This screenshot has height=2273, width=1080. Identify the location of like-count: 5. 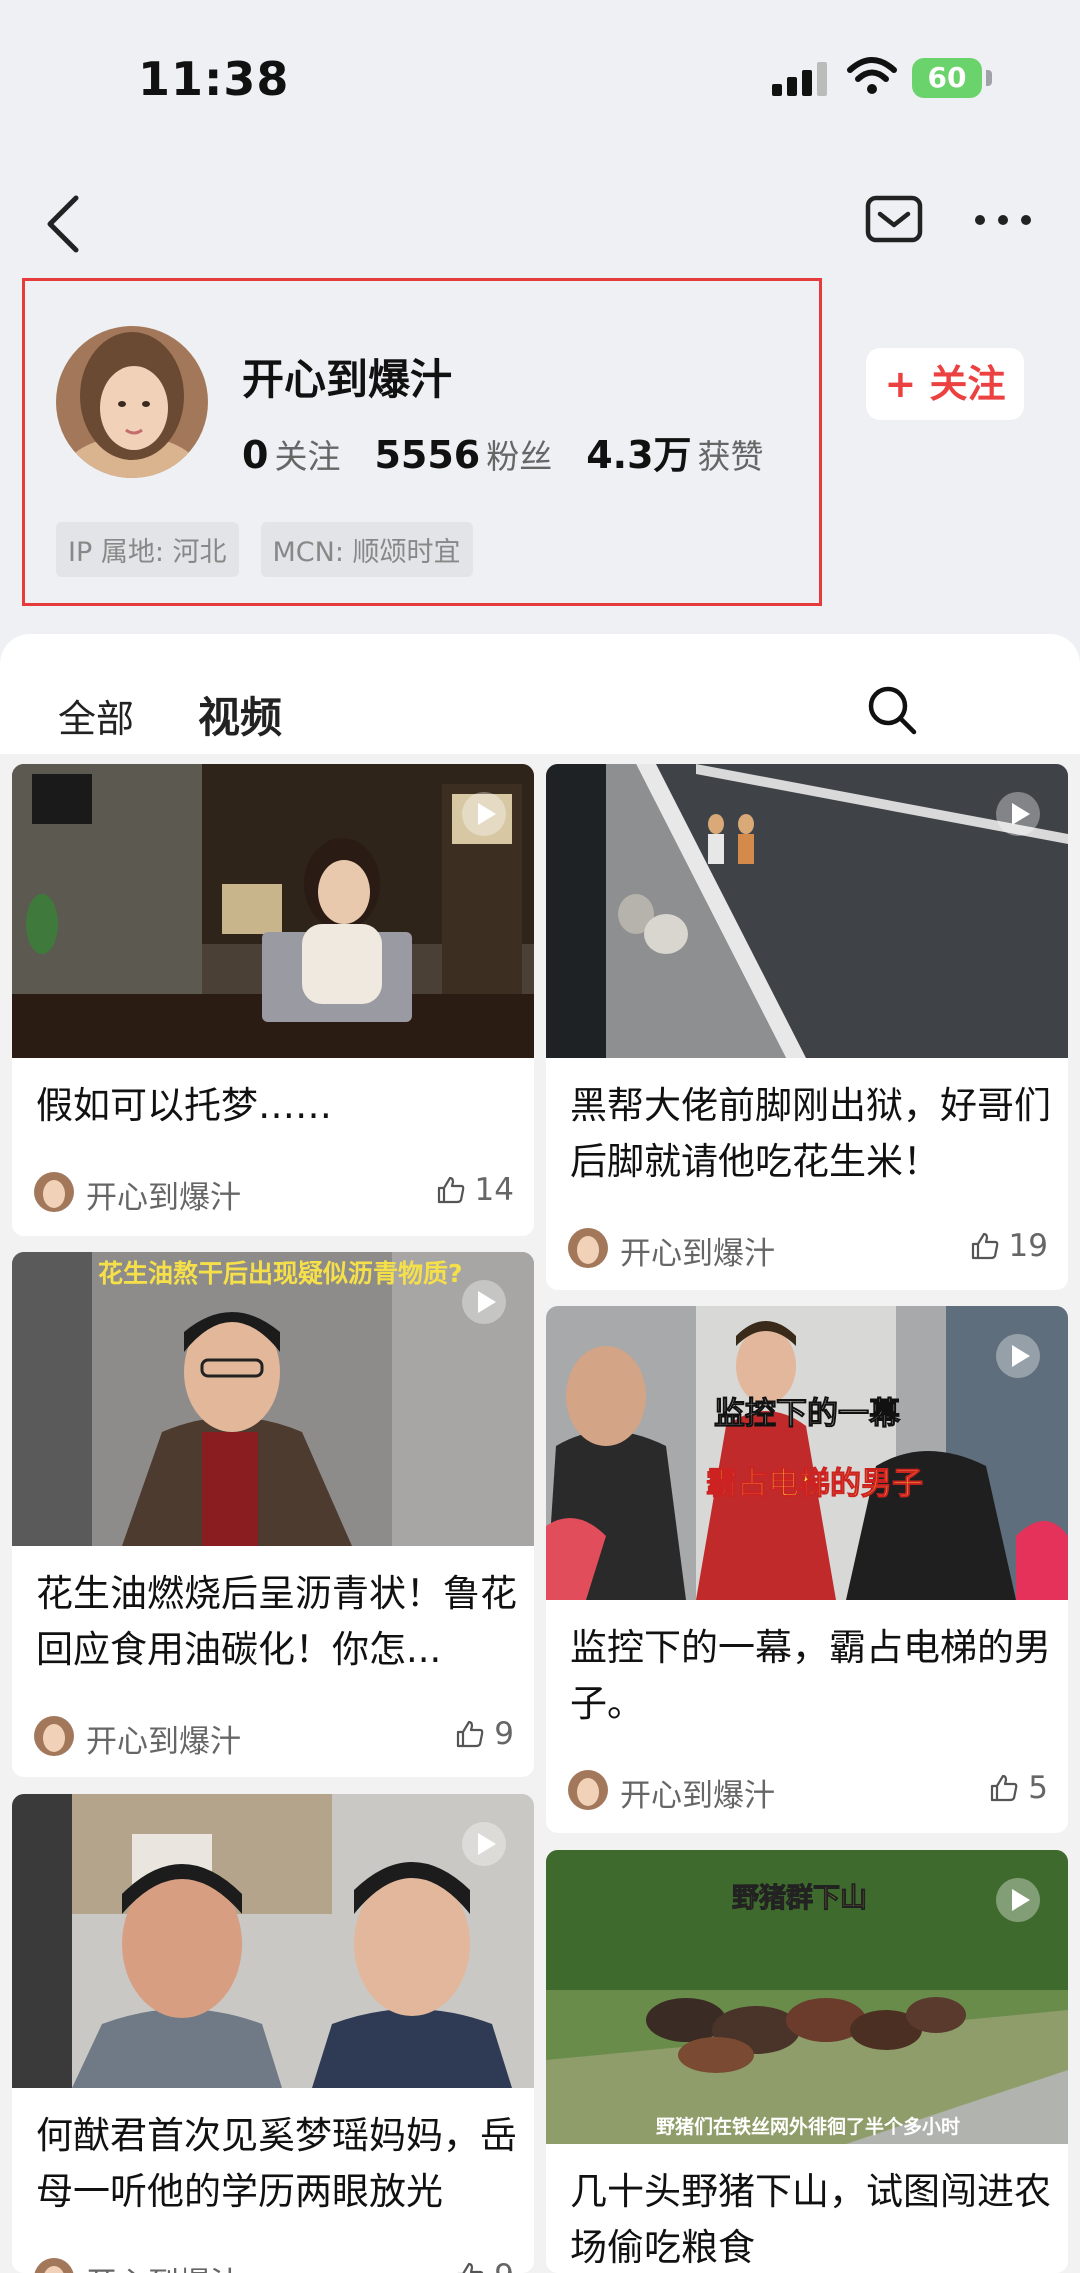
(1038, 1788).